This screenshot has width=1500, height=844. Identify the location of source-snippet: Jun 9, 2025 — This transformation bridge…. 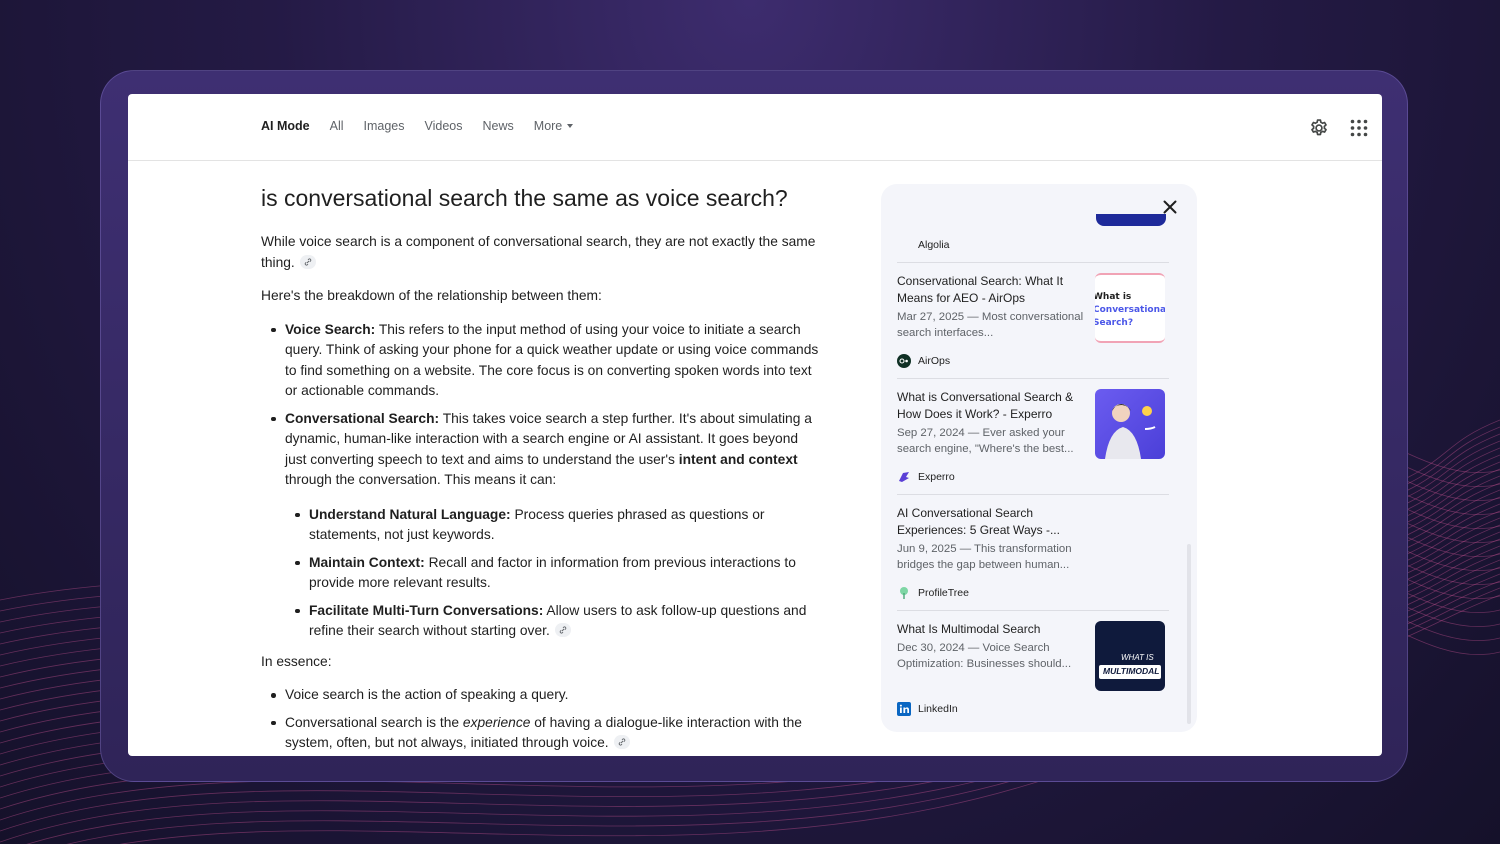
(984, 557).